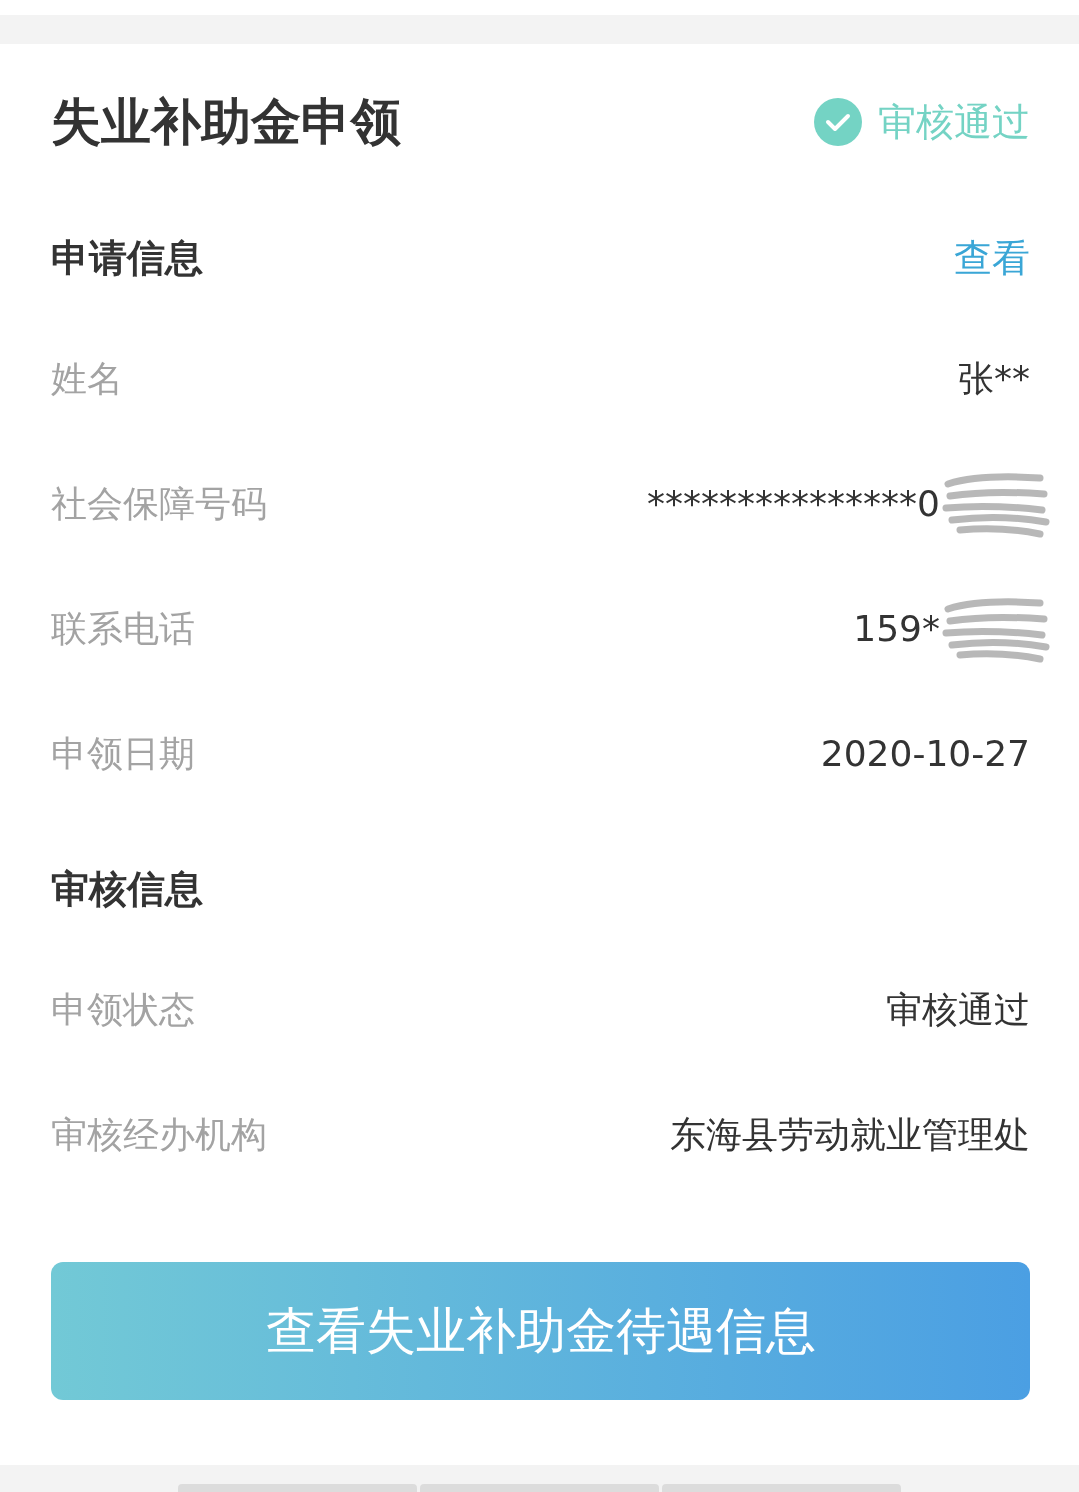  Describe the element at coordinates (127, 258) in the screenshot. I see `section-heading: 申请信息` at that location.